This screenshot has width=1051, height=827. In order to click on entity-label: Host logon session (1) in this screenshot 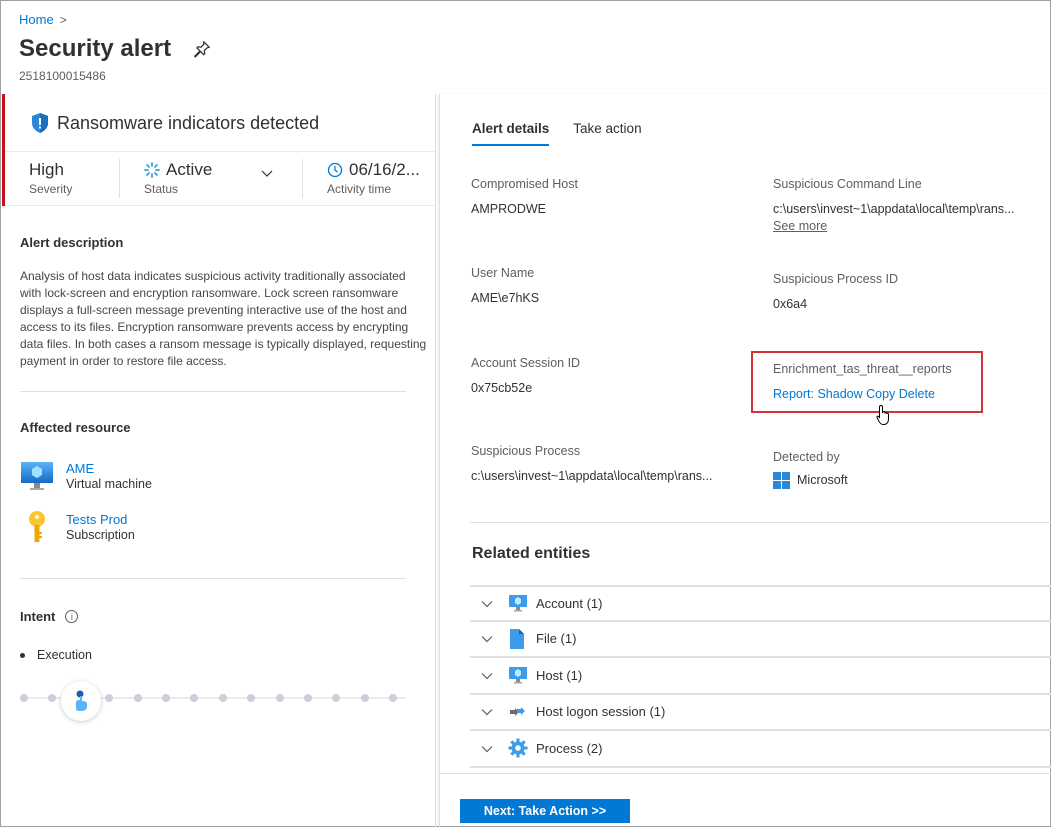, I will do `click(601, 712)`.